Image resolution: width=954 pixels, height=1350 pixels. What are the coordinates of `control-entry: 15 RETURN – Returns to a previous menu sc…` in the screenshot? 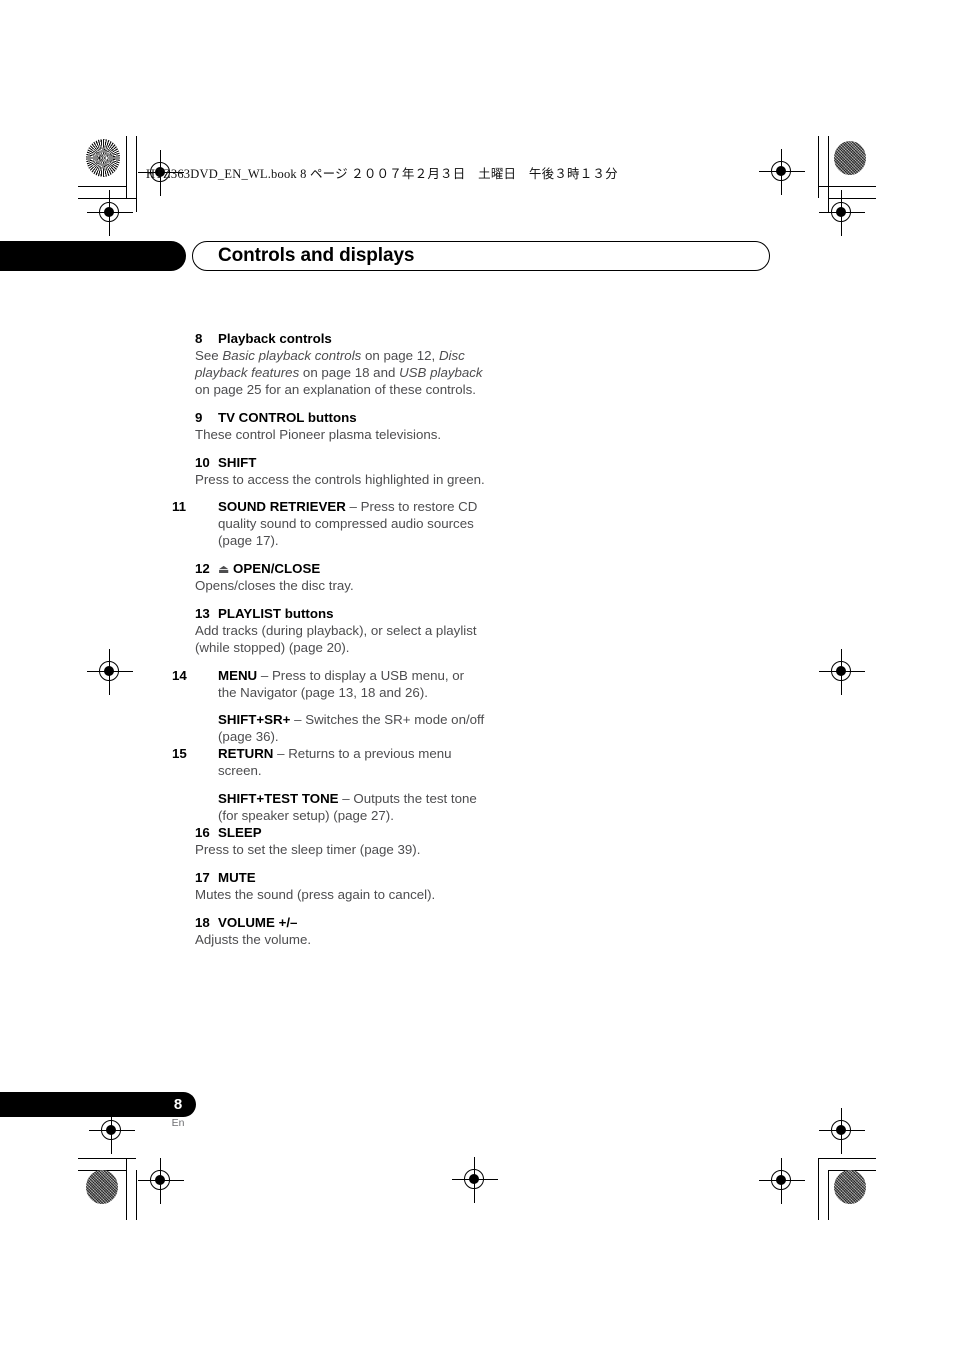 It's located at (328, 762).